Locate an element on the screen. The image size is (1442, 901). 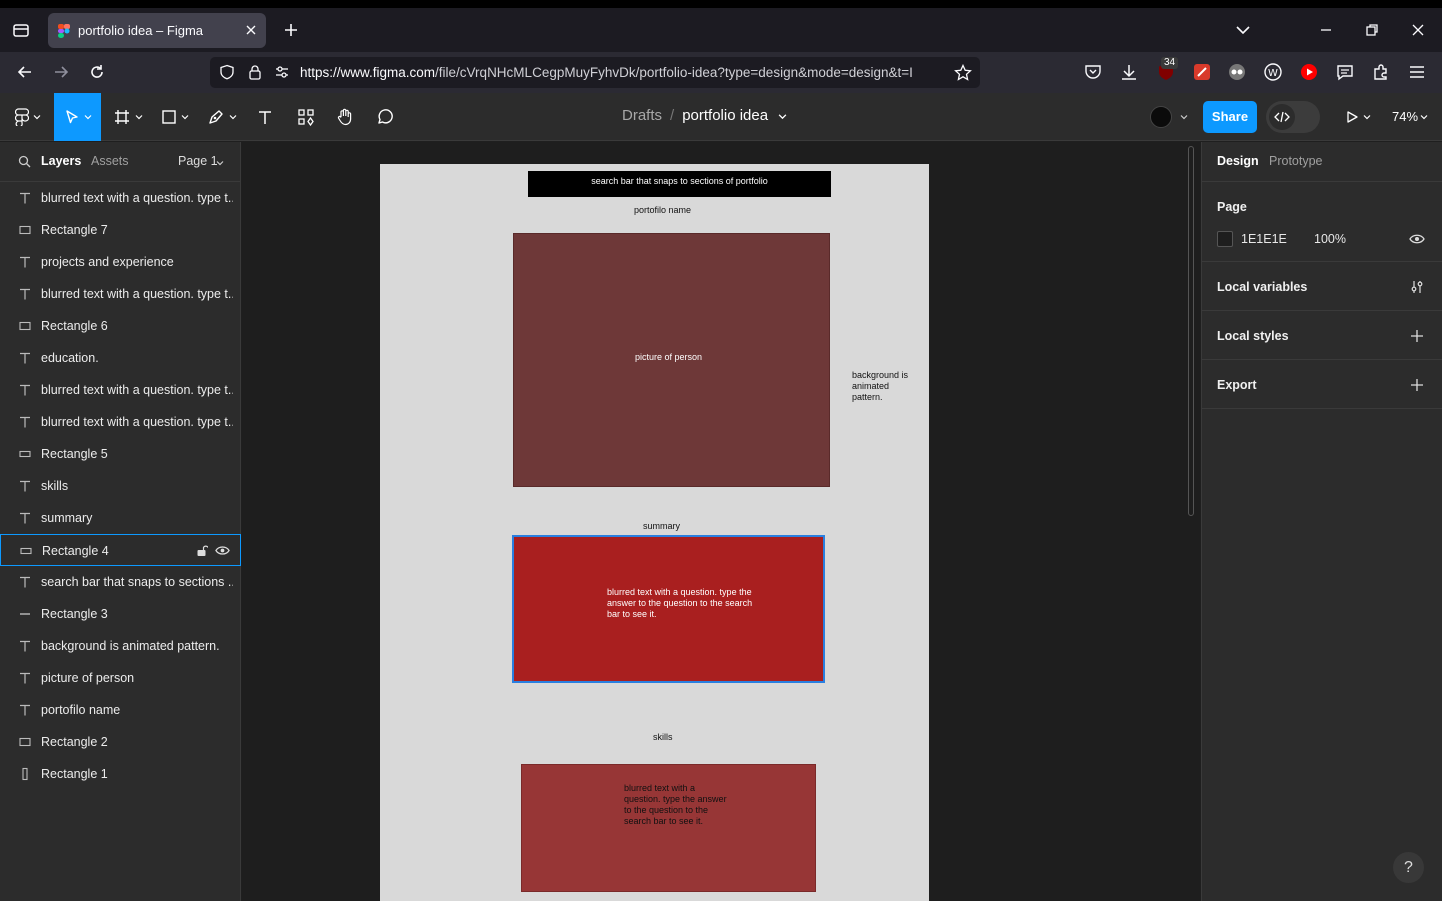
lock-icon is located at coordinates (255, 72).